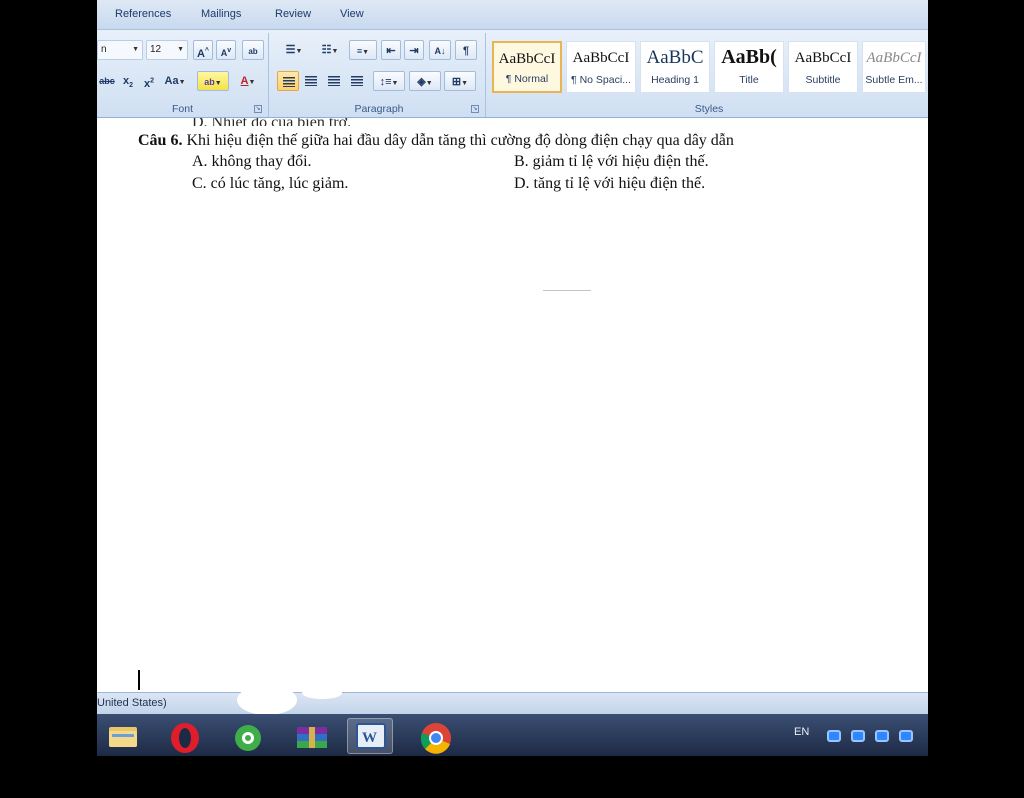 Image resolution: width=1024 pixels, height=798 pixels. Describe the element at coordinates (156, 49) in the screenshot. I see `font-size-value: 12` at that location.